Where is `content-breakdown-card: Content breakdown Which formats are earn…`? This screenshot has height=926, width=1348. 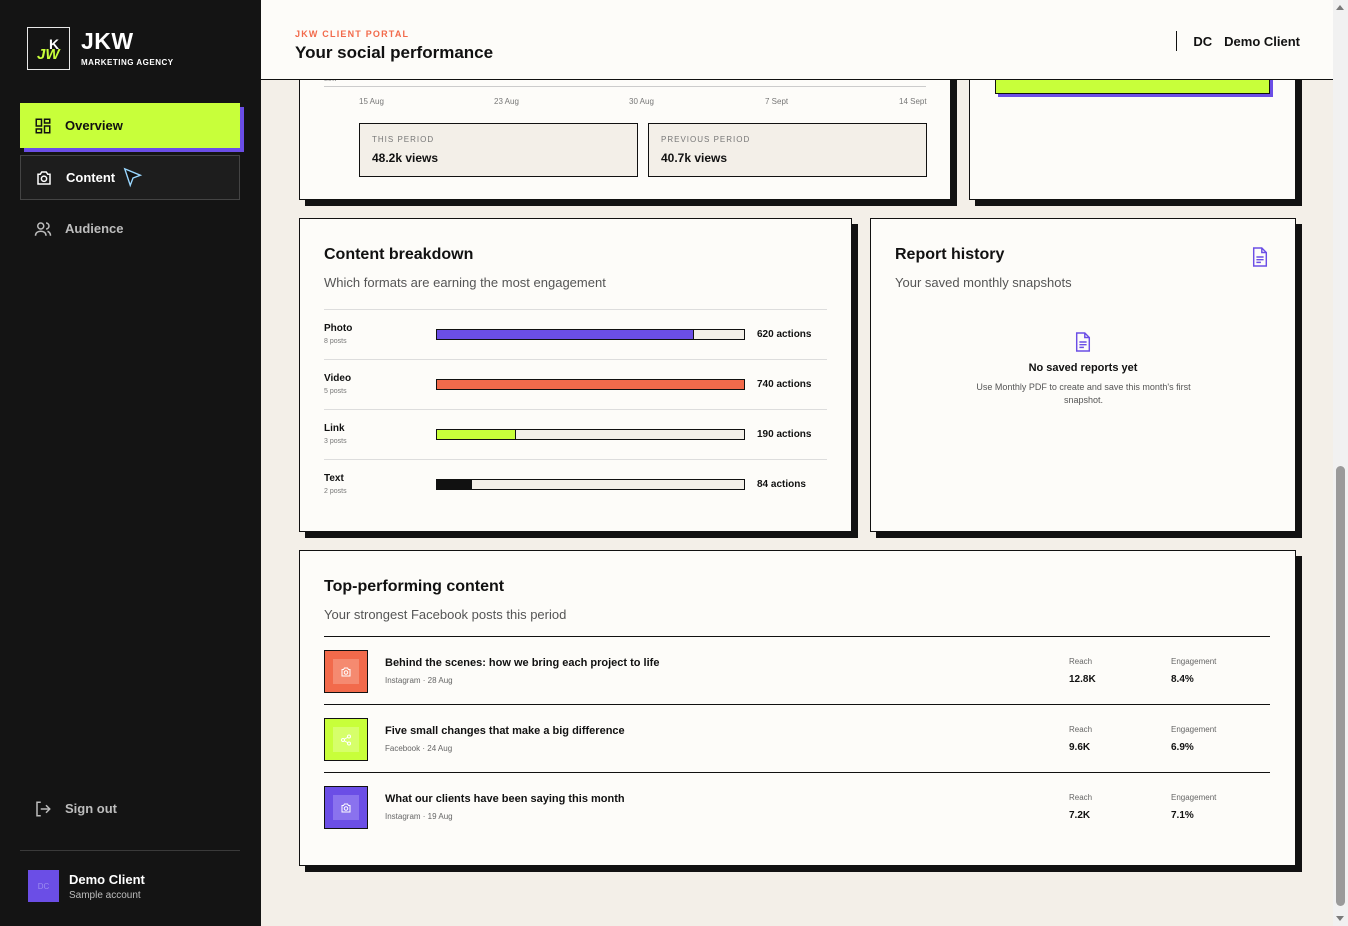 content-breakdown-card: Content breakdown Which formats are earn… is located at coordinates (575, 375).